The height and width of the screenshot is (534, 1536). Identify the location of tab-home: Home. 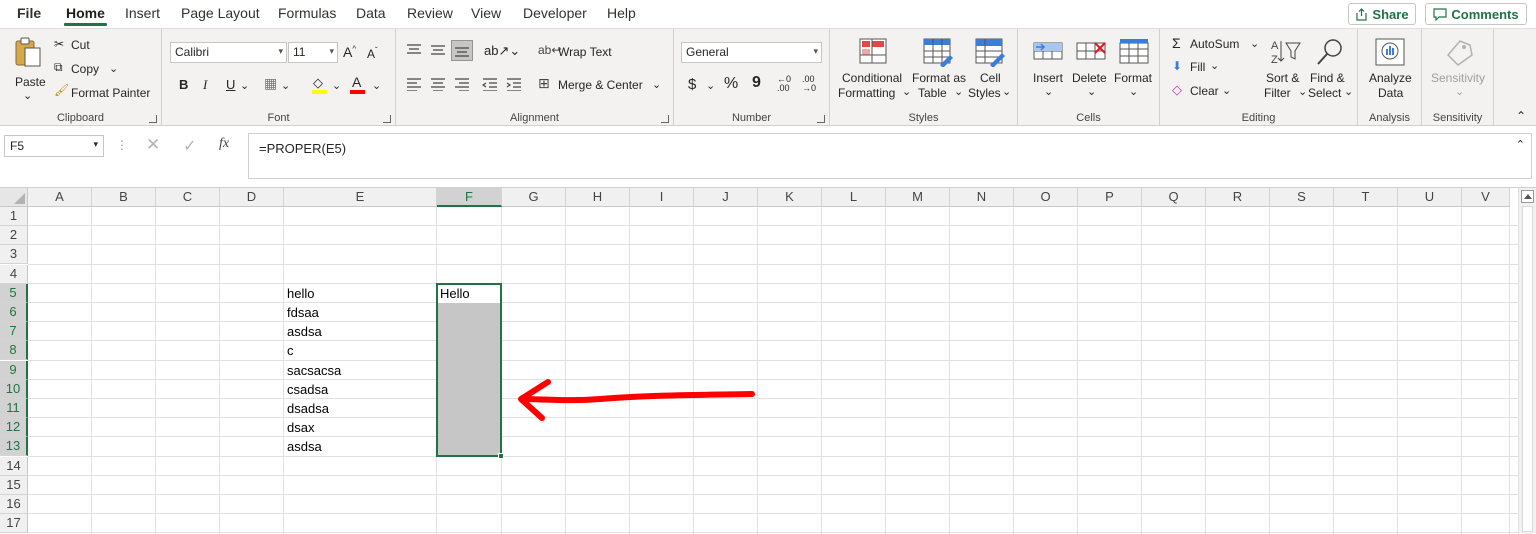
(85, 15).